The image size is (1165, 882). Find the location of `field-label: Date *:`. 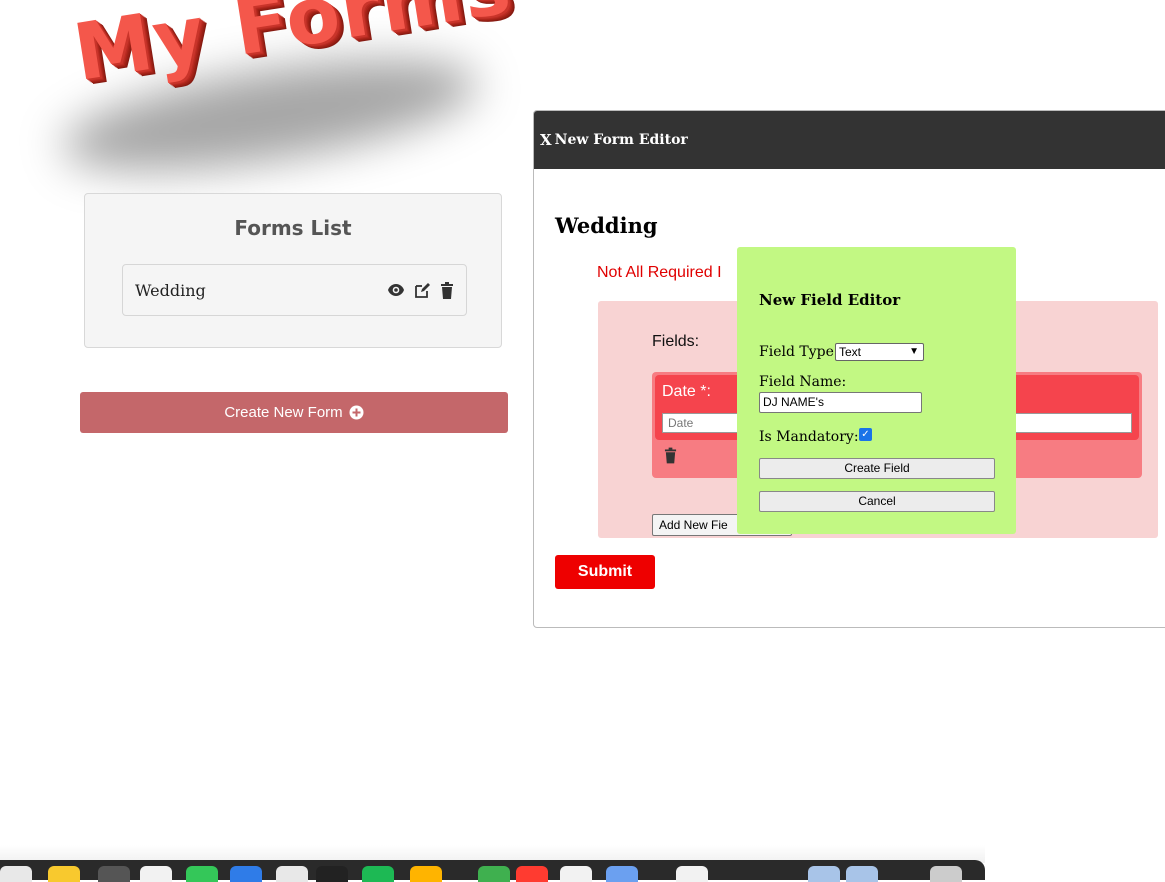

field-label: Date *: is located at coordinates (686, 391).